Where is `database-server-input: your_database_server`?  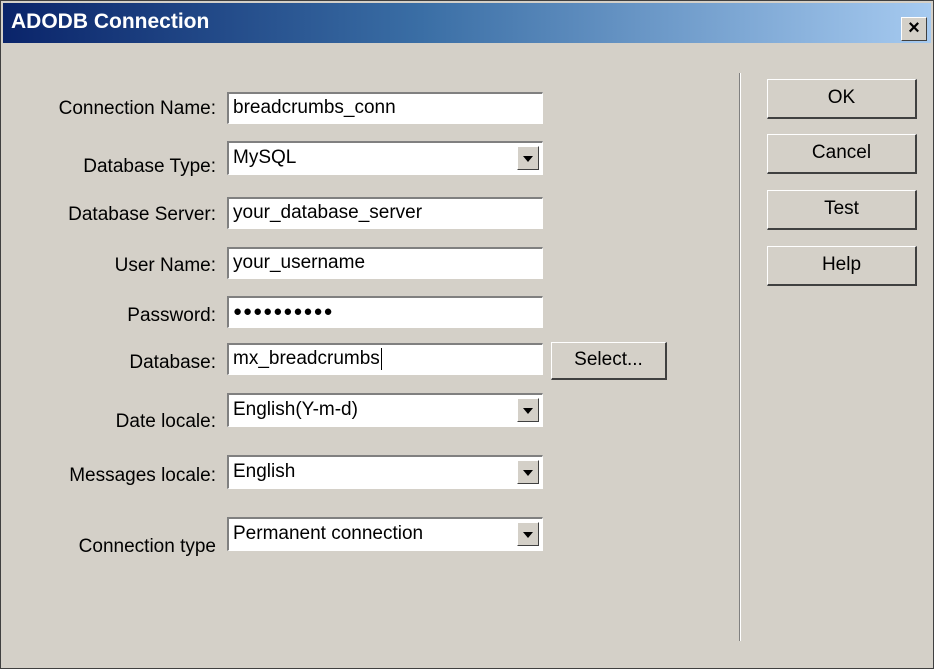 database-server-input: your_database_server is located at coordinates (385, 213).